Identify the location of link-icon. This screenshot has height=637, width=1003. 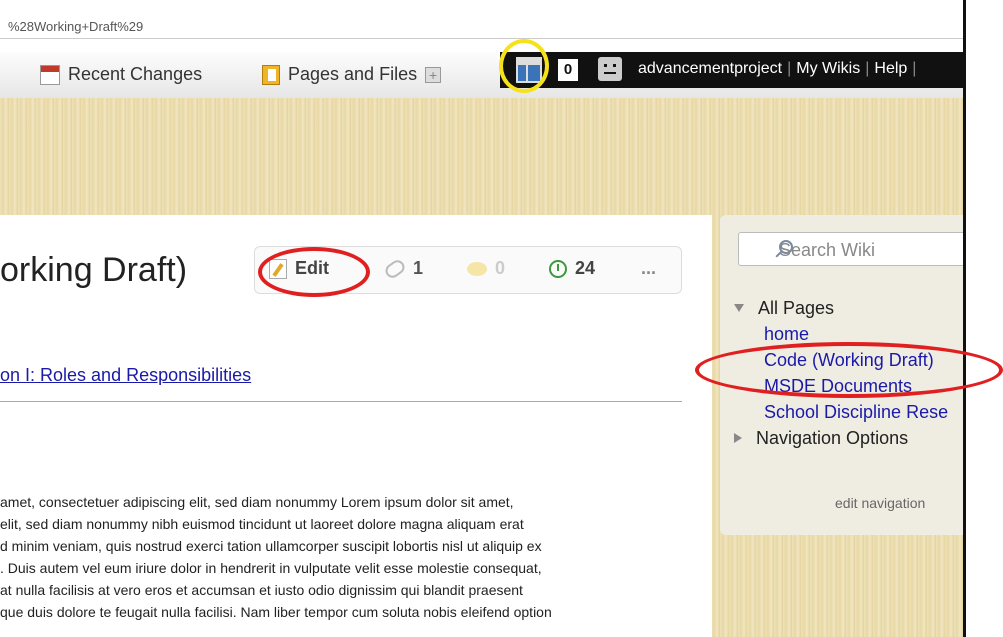
(395, 268).